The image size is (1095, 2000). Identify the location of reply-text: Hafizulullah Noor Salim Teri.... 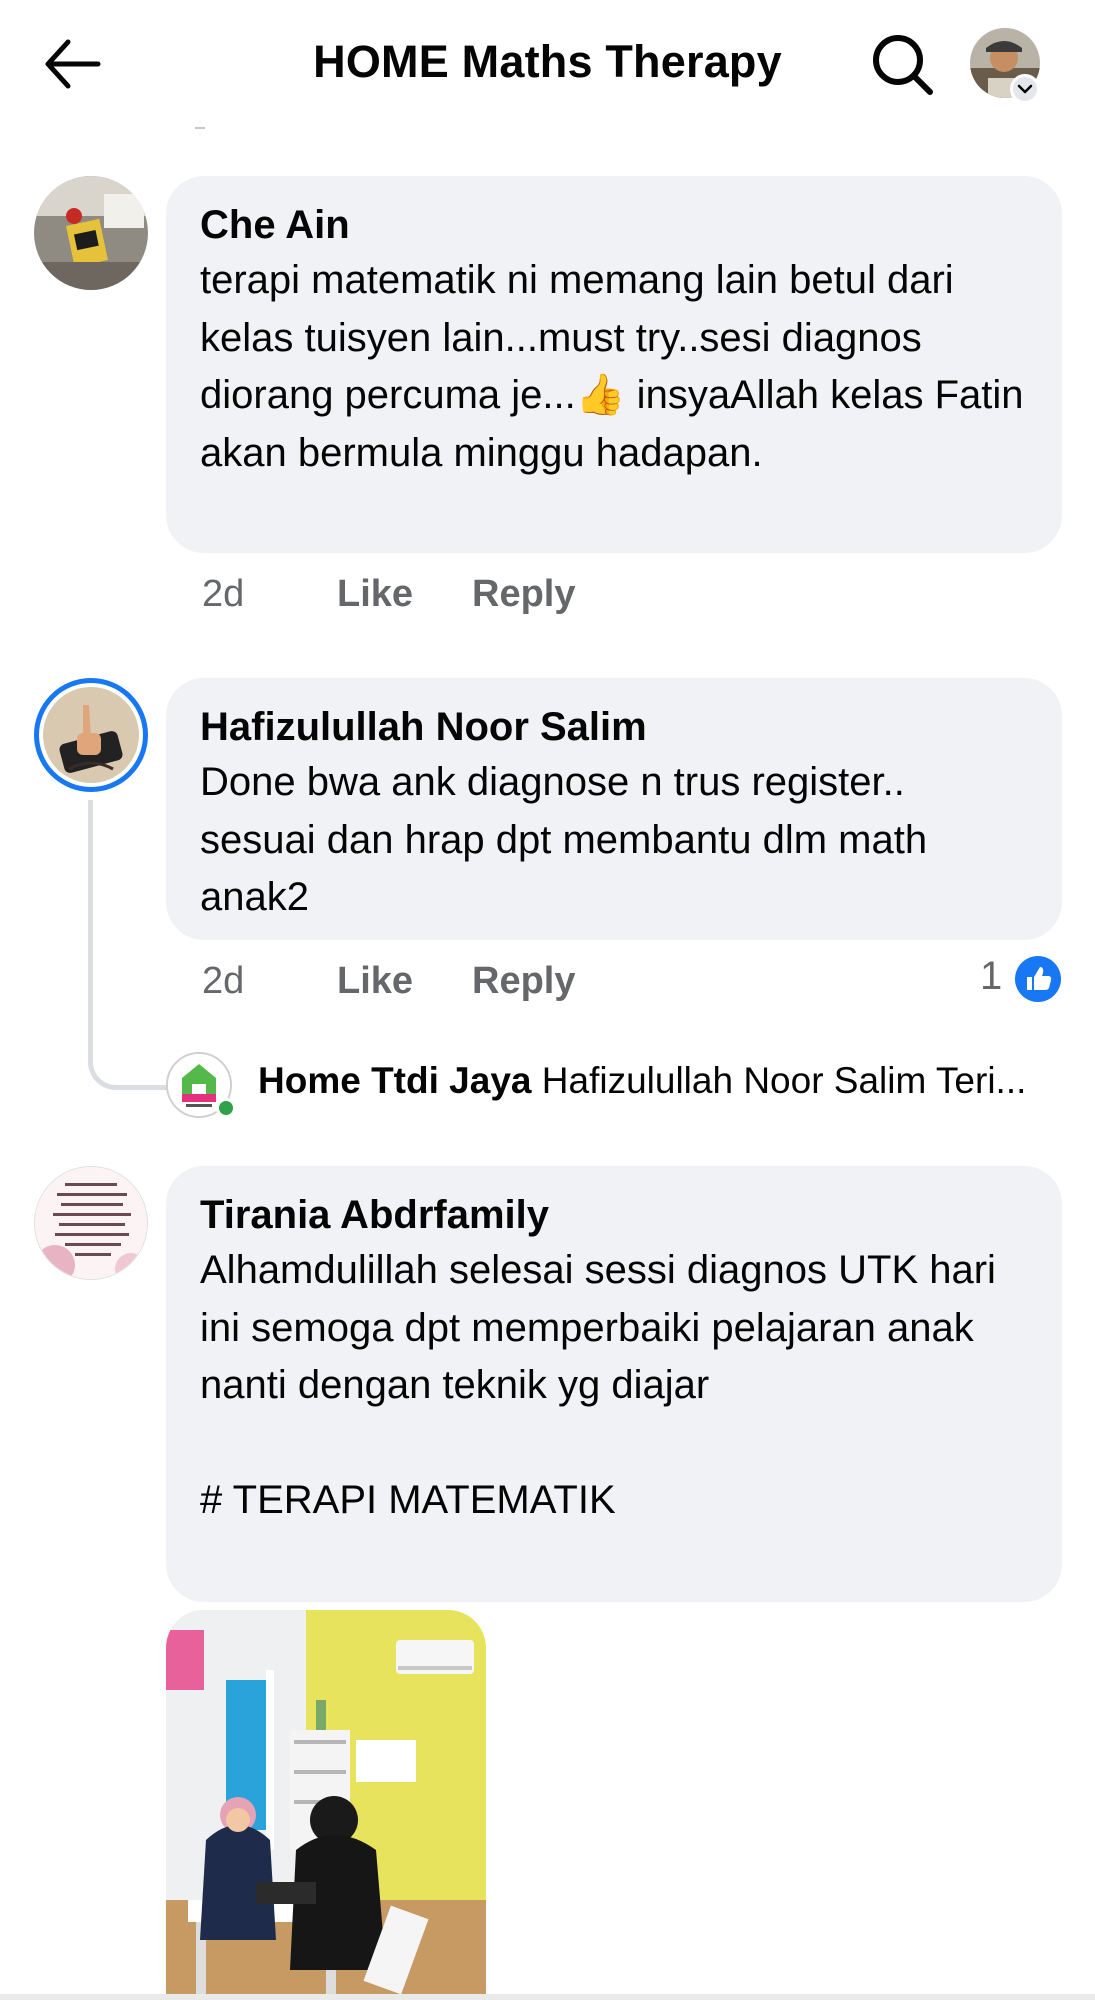
(784, 1080).